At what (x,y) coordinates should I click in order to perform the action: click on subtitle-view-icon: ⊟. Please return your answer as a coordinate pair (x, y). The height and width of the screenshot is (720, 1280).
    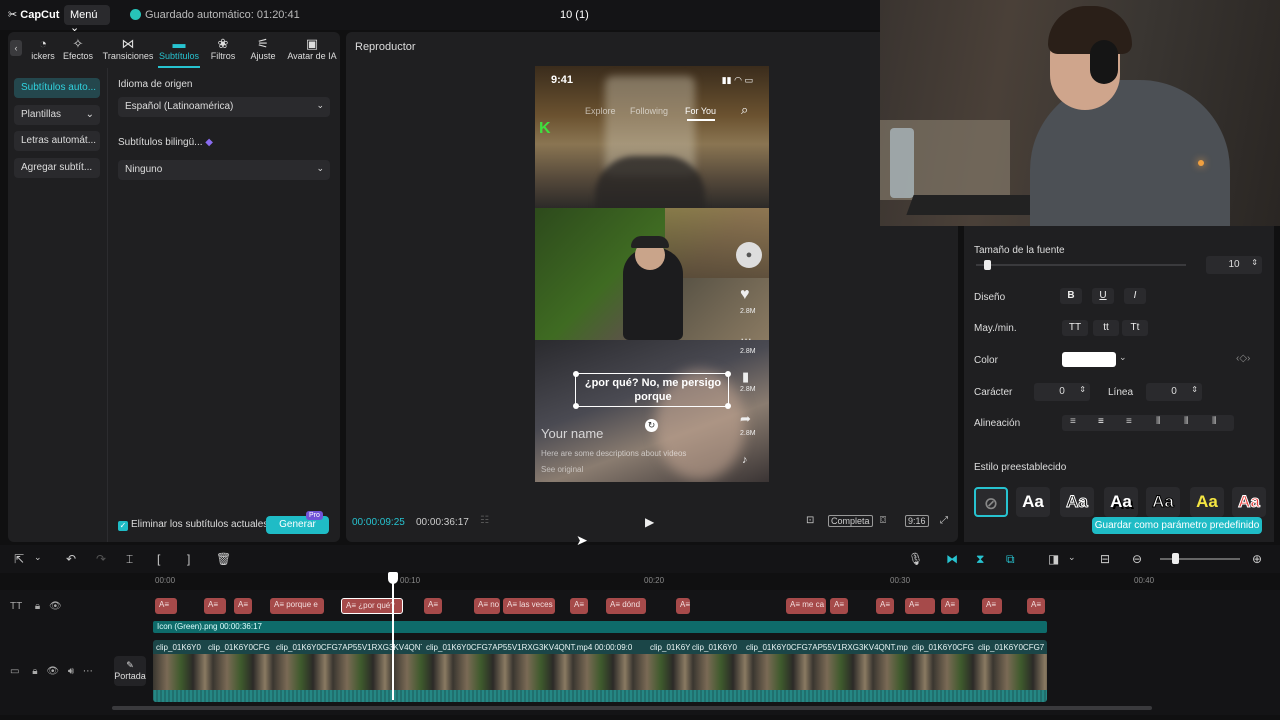
    Looking at the image, I should click on (1105, 559).